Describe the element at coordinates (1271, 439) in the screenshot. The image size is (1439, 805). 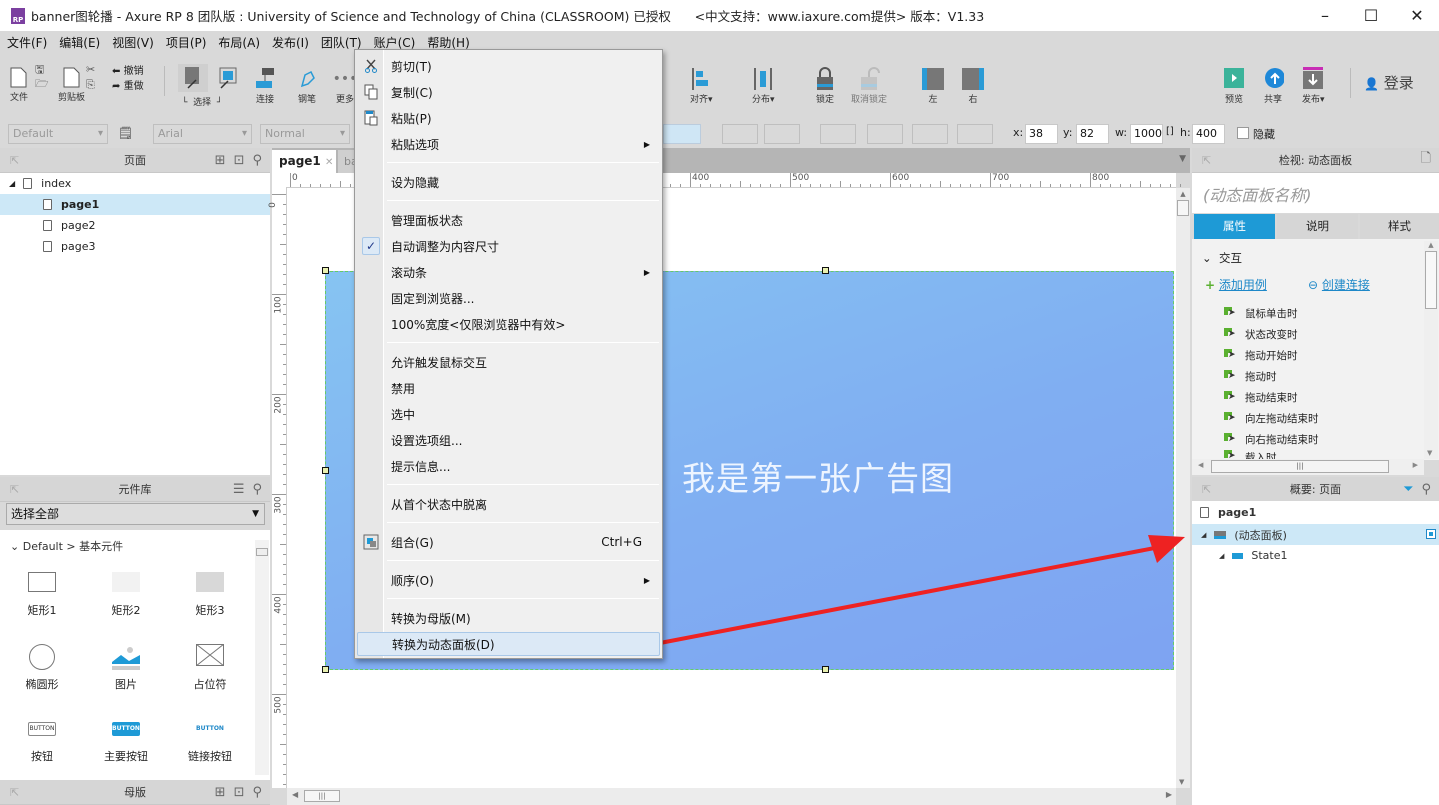
I see `event-item: ➤ 向右拖动结束时` at that location.